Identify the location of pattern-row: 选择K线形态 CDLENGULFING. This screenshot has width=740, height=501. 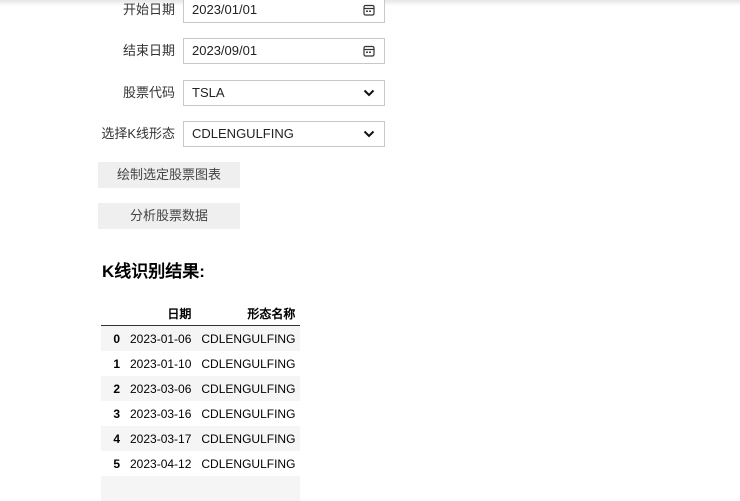
(200, 134).